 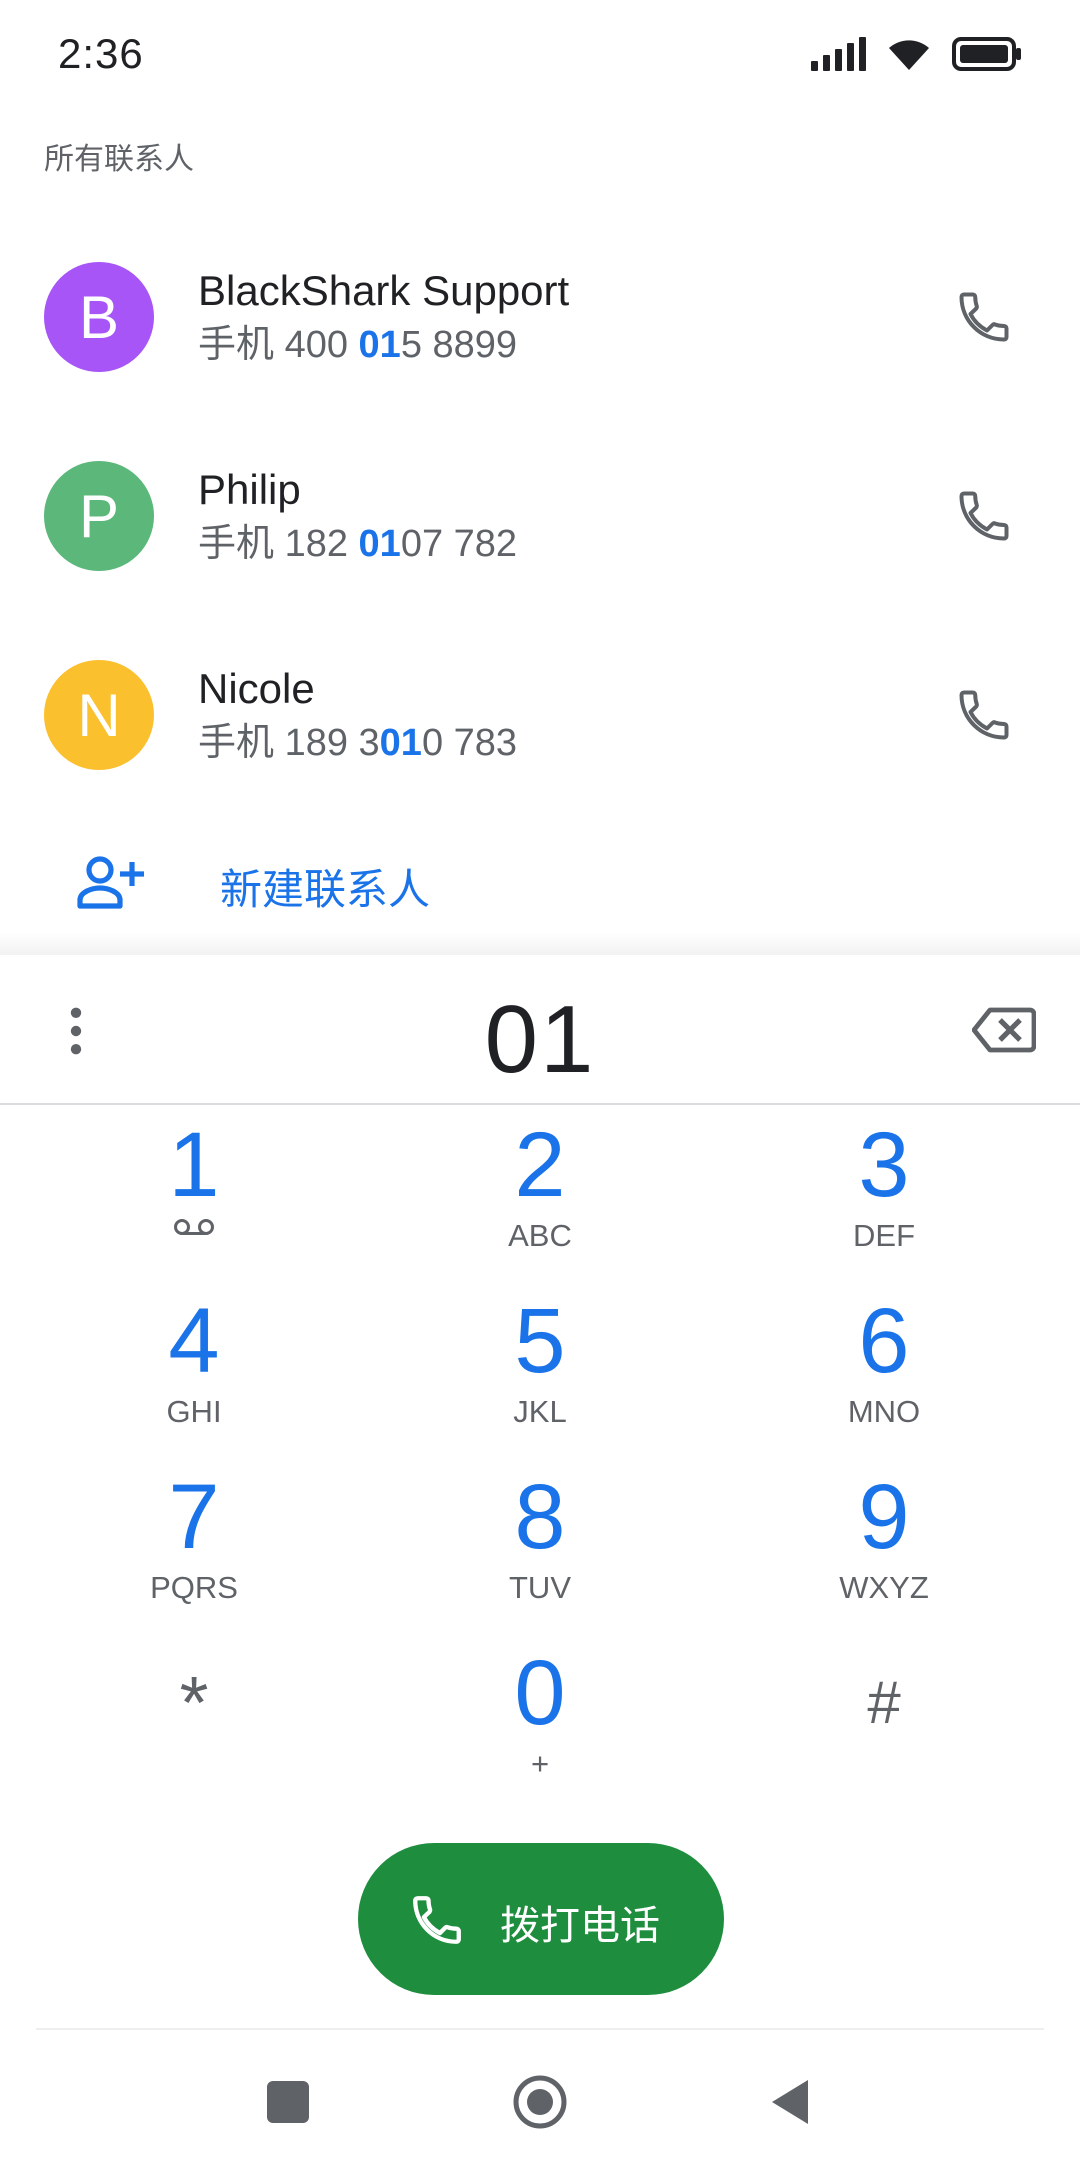 I want to click on key-symbol: #, so click(x=884, y=1702).